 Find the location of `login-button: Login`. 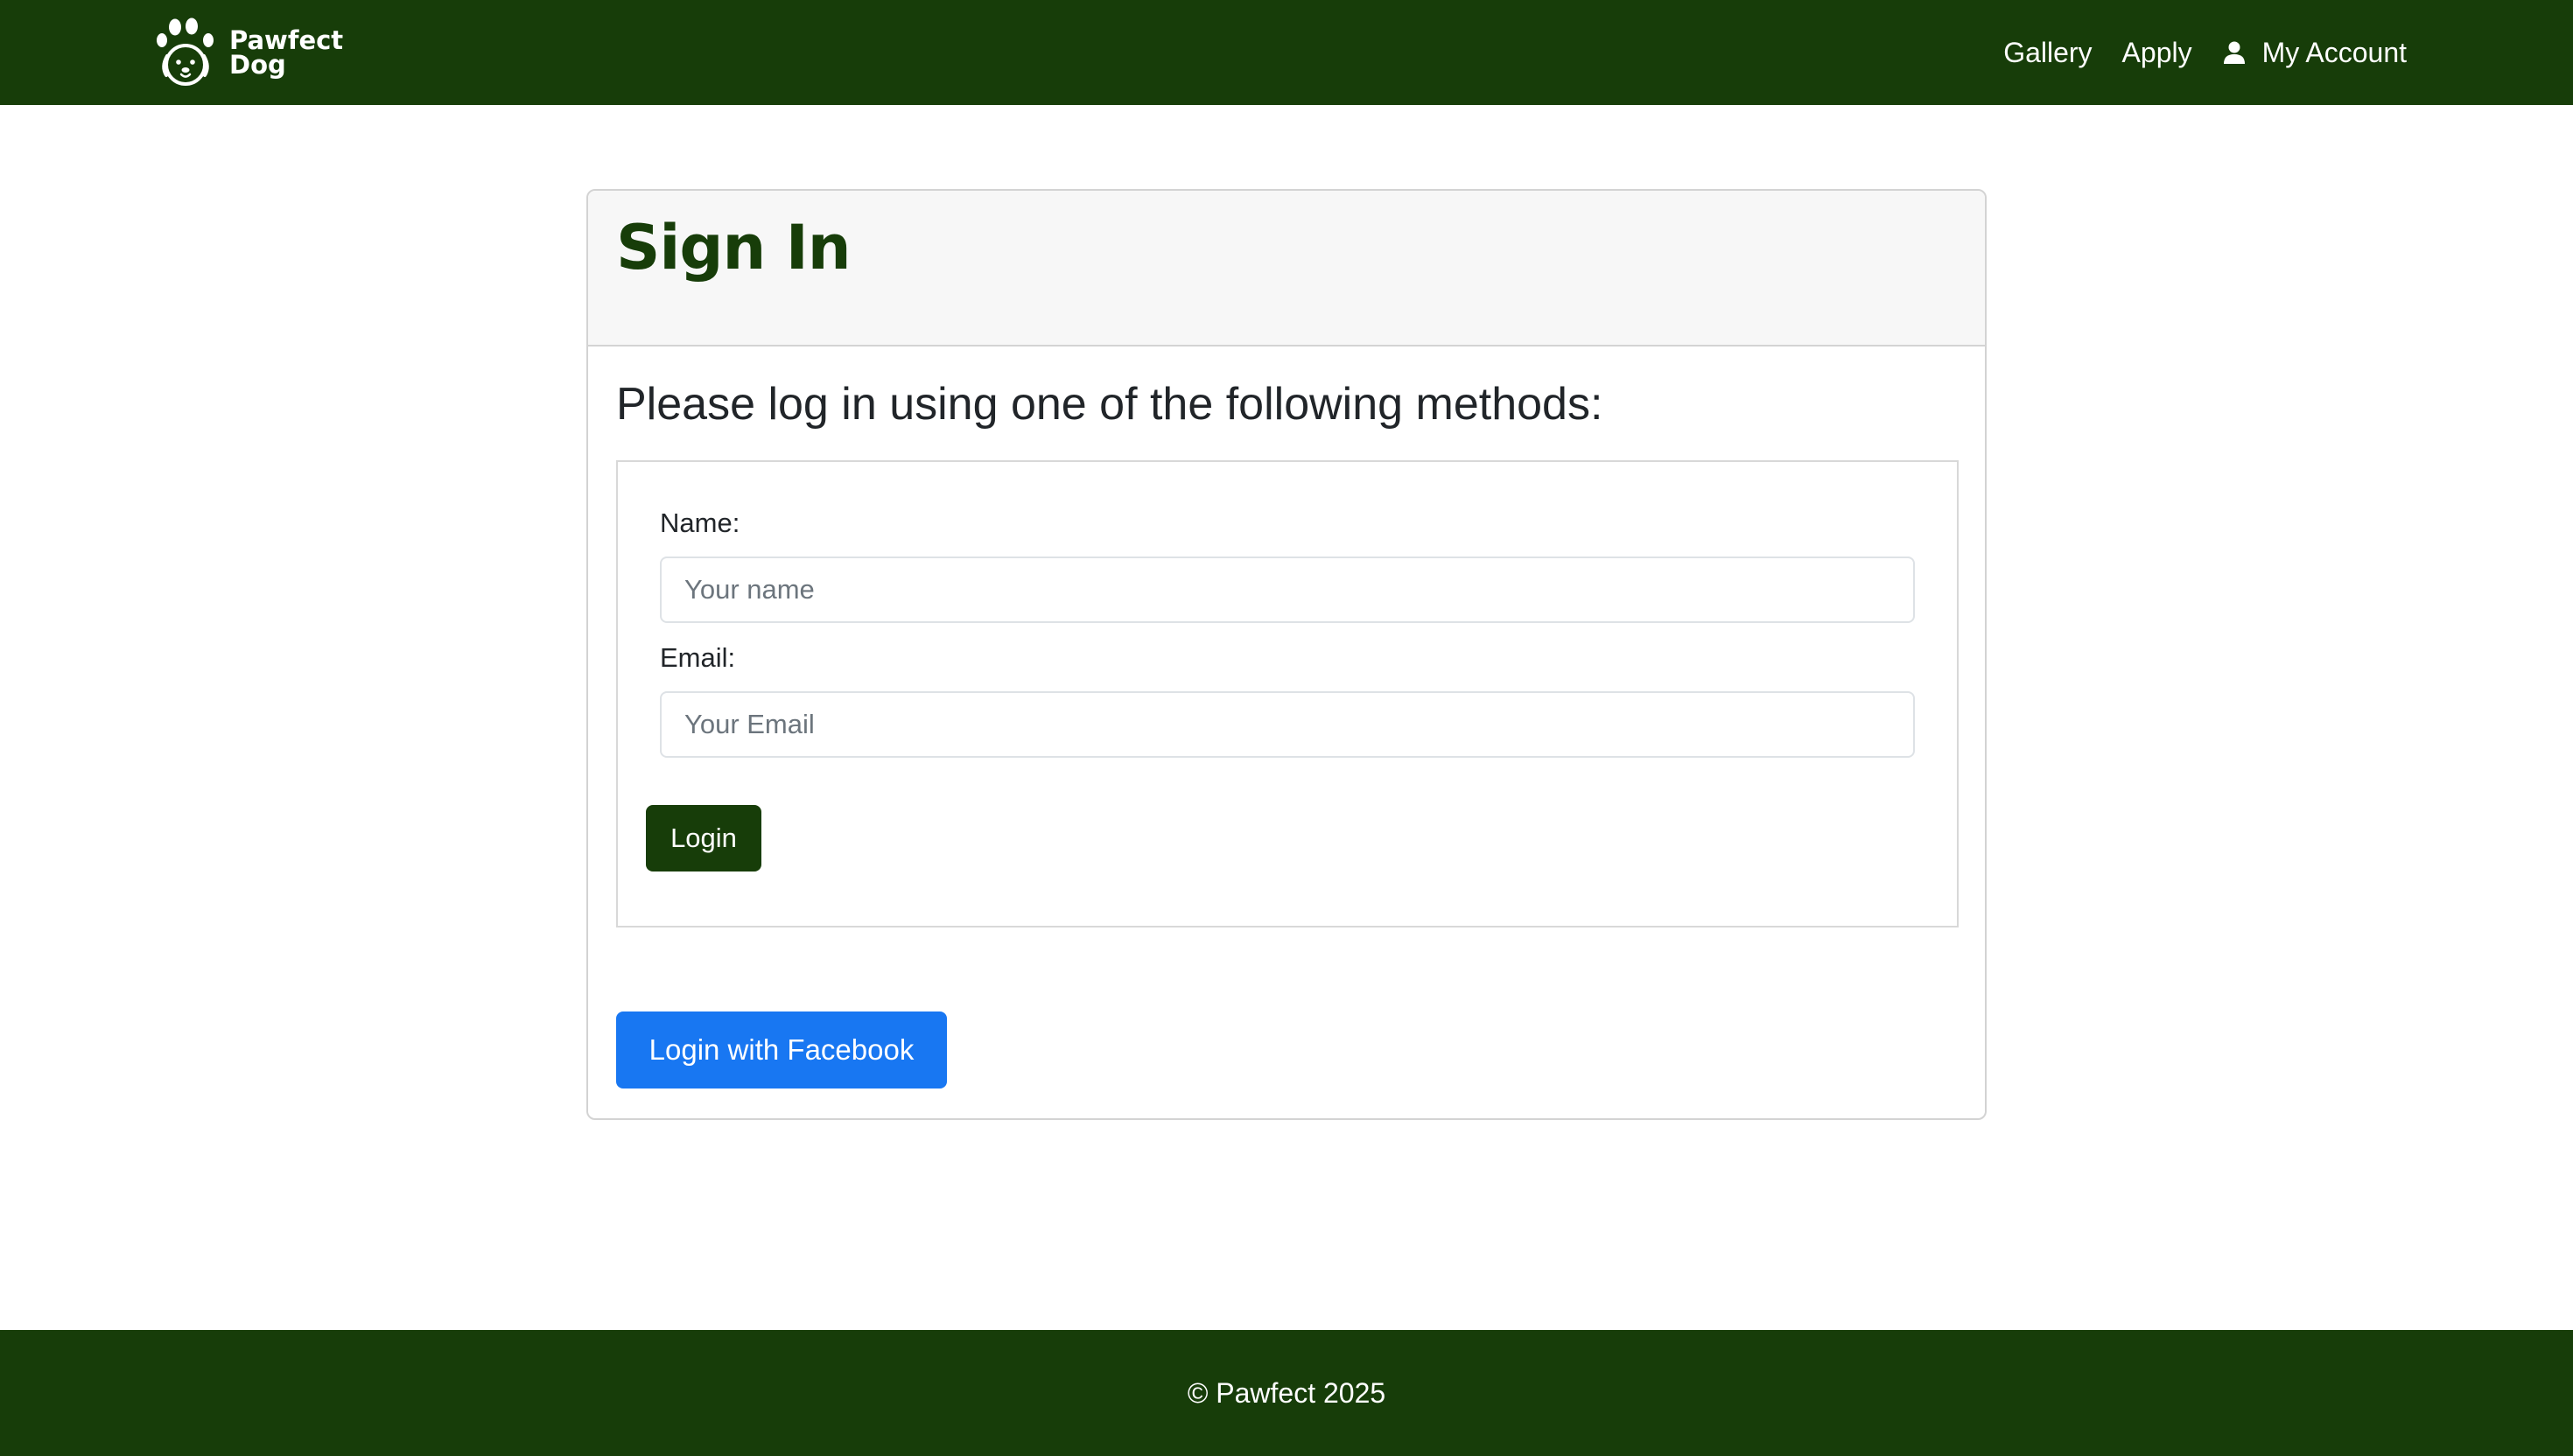

login-button: Login is located at coordinates (703, 838).